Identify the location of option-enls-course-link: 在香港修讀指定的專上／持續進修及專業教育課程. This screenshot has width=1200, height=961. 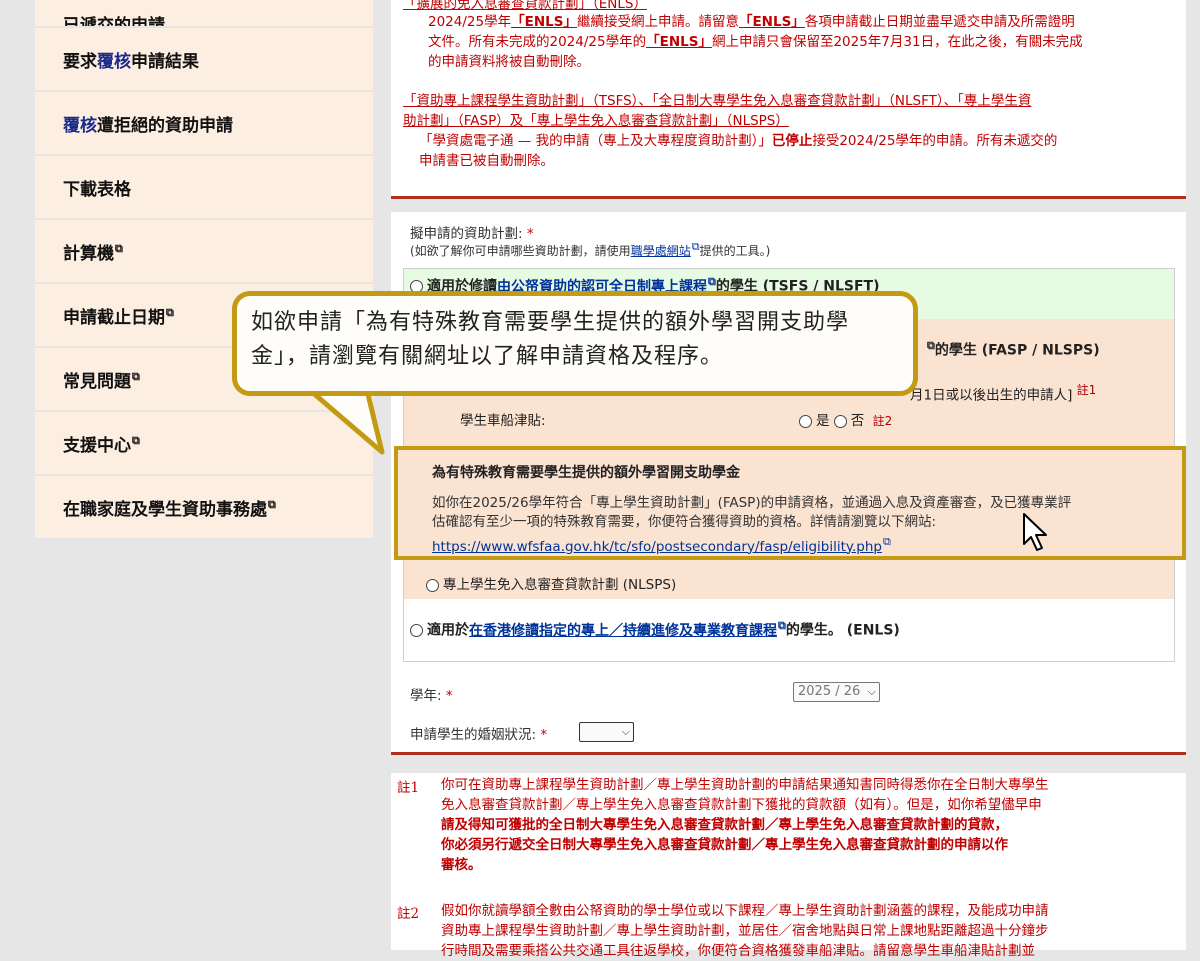
(627, 631).